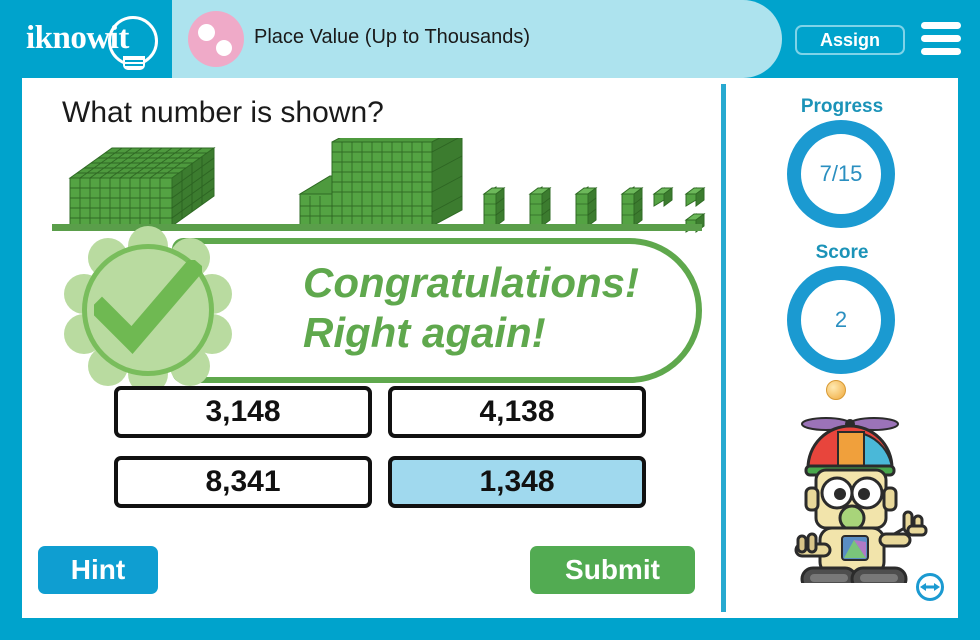  What do you see at coordinates (842, 252) in the screenshot?
I see `score-label: Score` at bounding box center [842, 252].